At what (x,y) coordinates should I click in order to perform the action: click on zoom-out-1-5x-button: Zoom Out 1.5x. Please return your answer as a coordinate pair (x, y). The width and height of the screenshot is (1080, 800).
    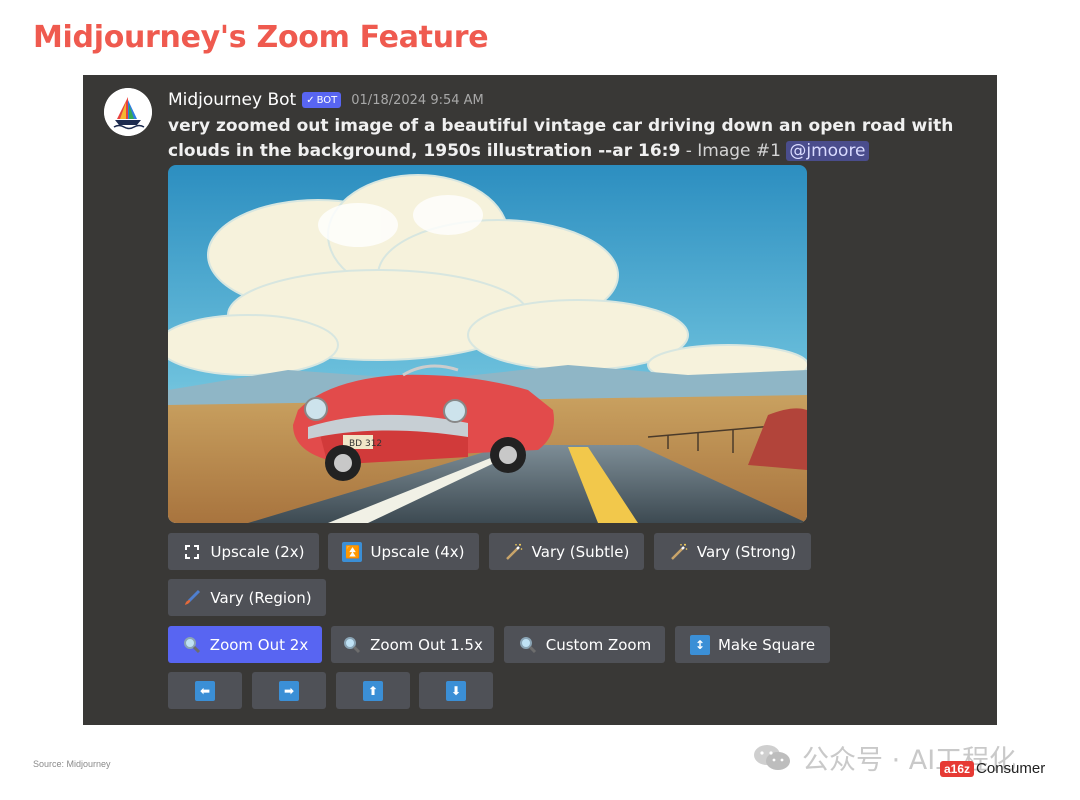
    Looking at the image, I should click on (412, 644).